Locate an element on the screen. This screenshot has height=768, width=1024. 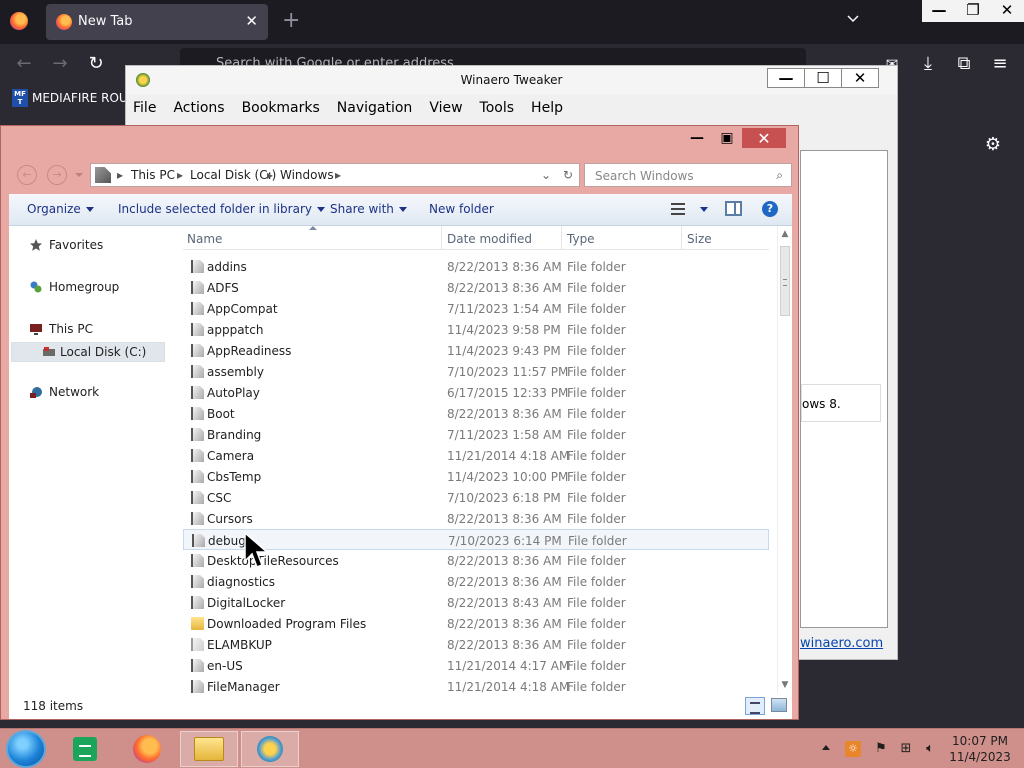
organize-button: Organize is located at coordinates (60, 209).